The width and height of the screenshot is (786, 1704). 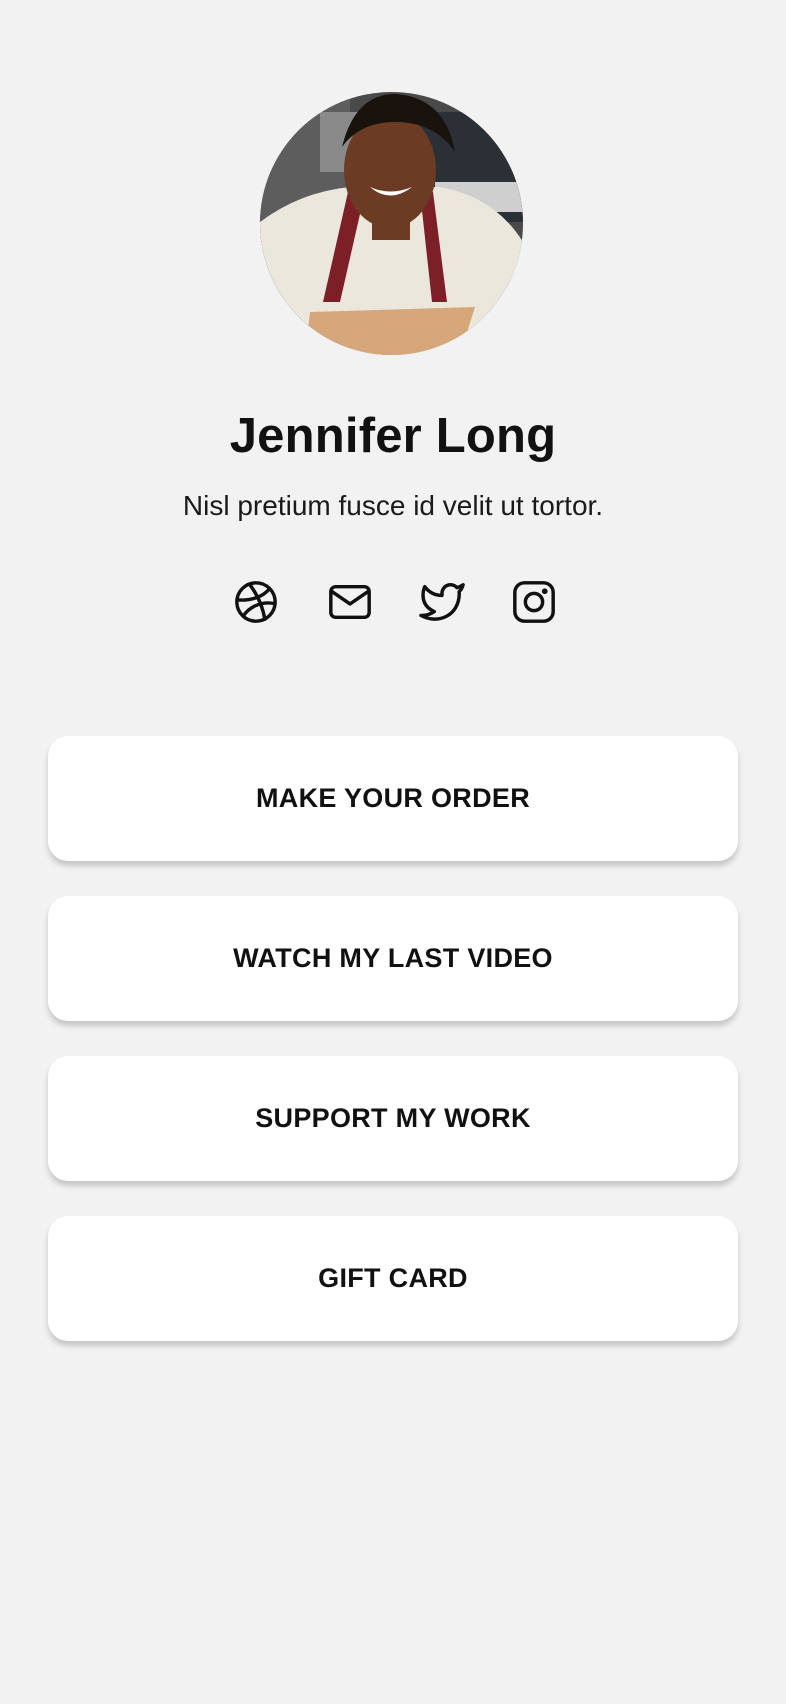 I want to click on twitter-icon, so click(x=442, y=602).